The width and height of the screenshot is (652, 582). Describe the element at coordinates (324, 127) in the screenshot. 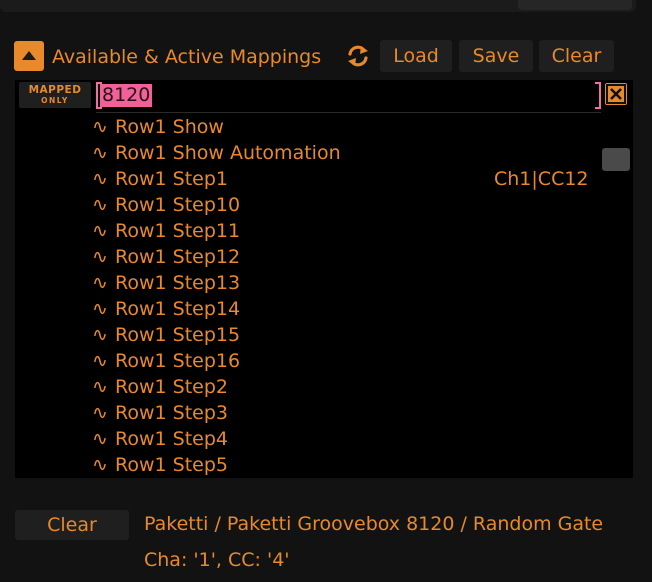

I see `mapping-row: ∿ Row1 Show` at that location.